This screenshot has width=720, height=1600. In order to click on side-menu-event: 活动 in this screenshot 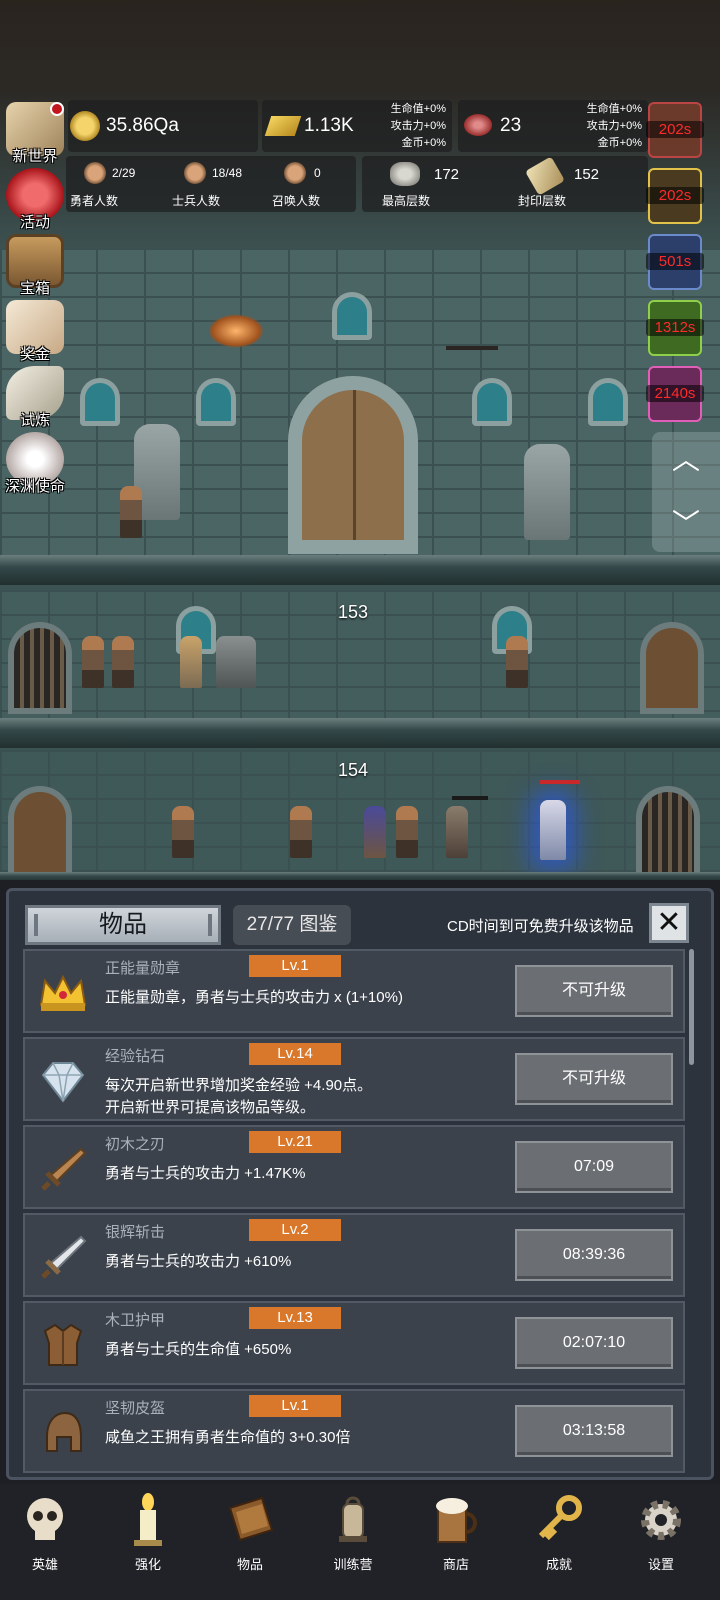, I will do `click(35, 200)`.